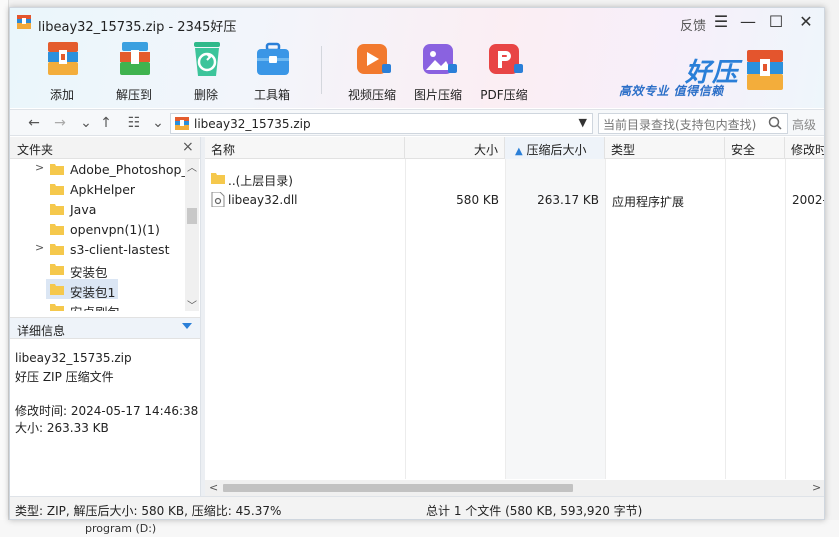  I want to click on recycle-icon, so click(207, 59).